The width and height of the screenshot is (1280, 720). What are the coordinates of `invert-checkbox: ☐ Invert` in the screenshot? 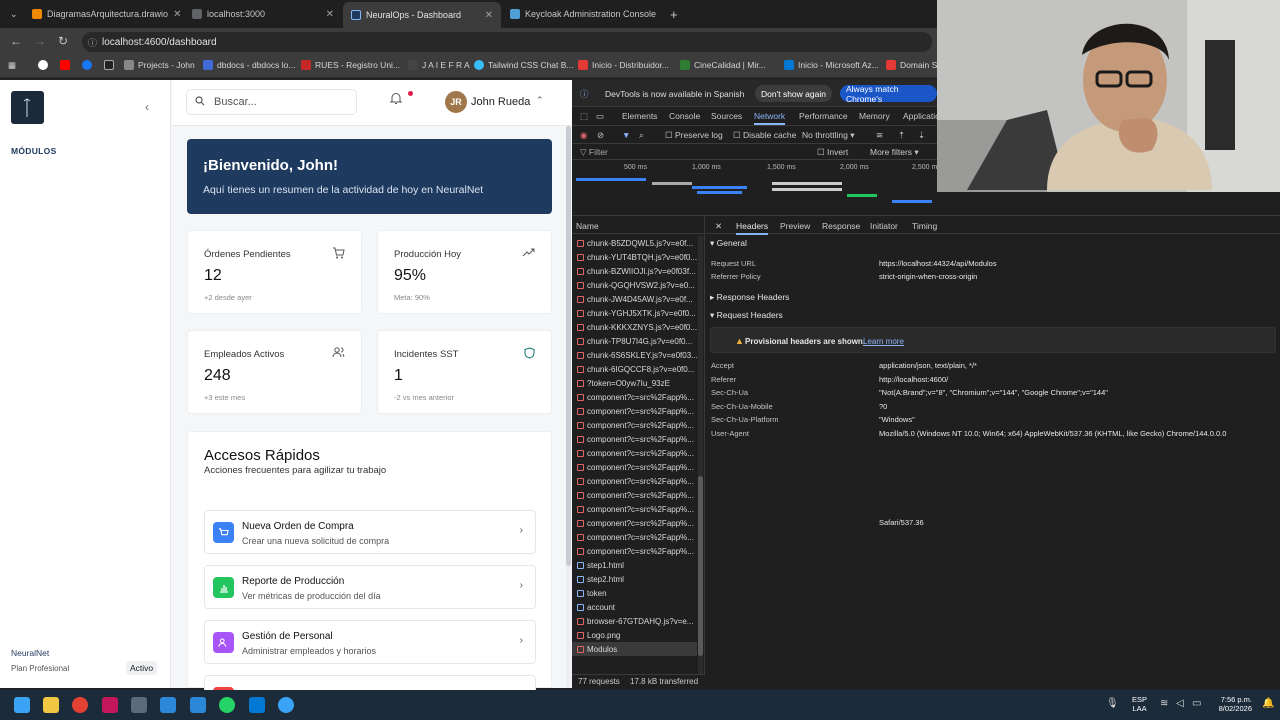 It's located at (832, 152).